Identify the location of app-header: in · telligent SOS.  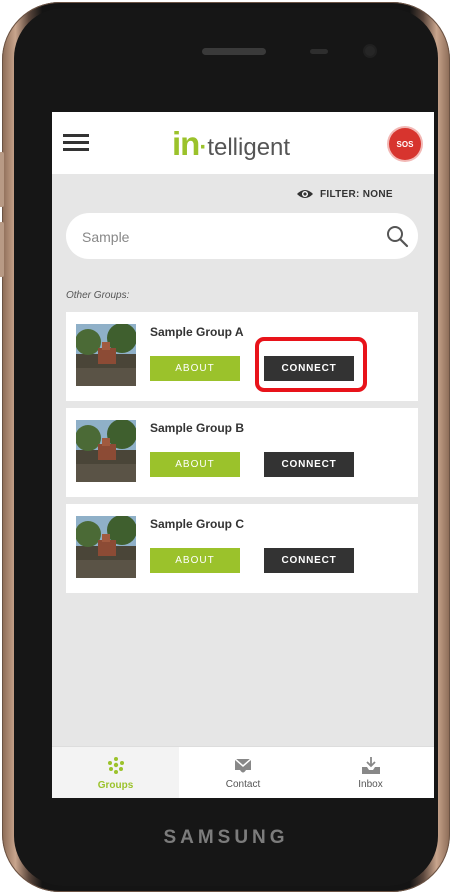
(243, 143).